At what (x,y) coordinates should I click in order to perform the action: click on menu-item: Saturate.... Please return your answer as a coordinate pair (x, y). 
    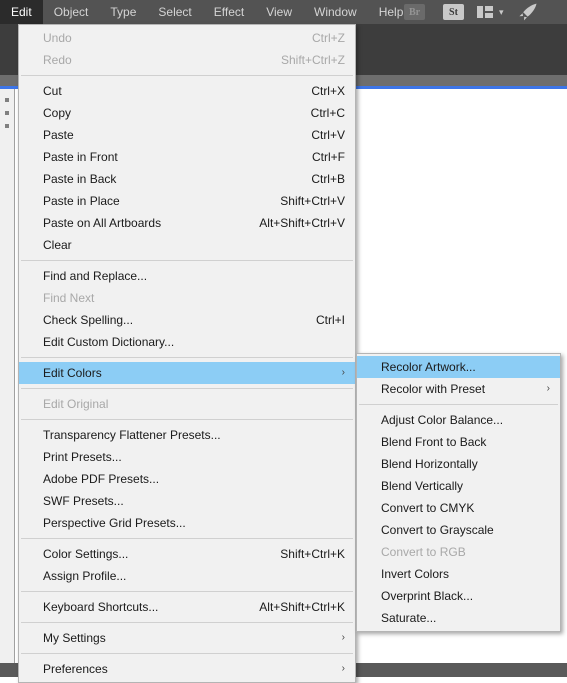
    Looking at the image, I should click on (458, 618).